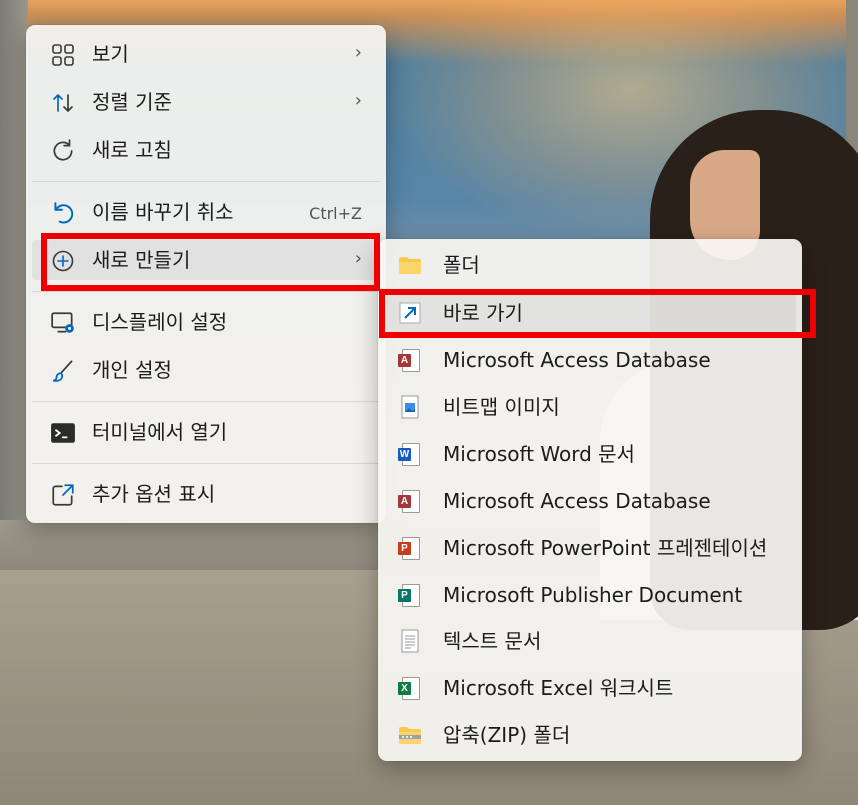 The height and width of the screenshot is (805, 858). I want to click on new-plus-icon, so click(63, 261).